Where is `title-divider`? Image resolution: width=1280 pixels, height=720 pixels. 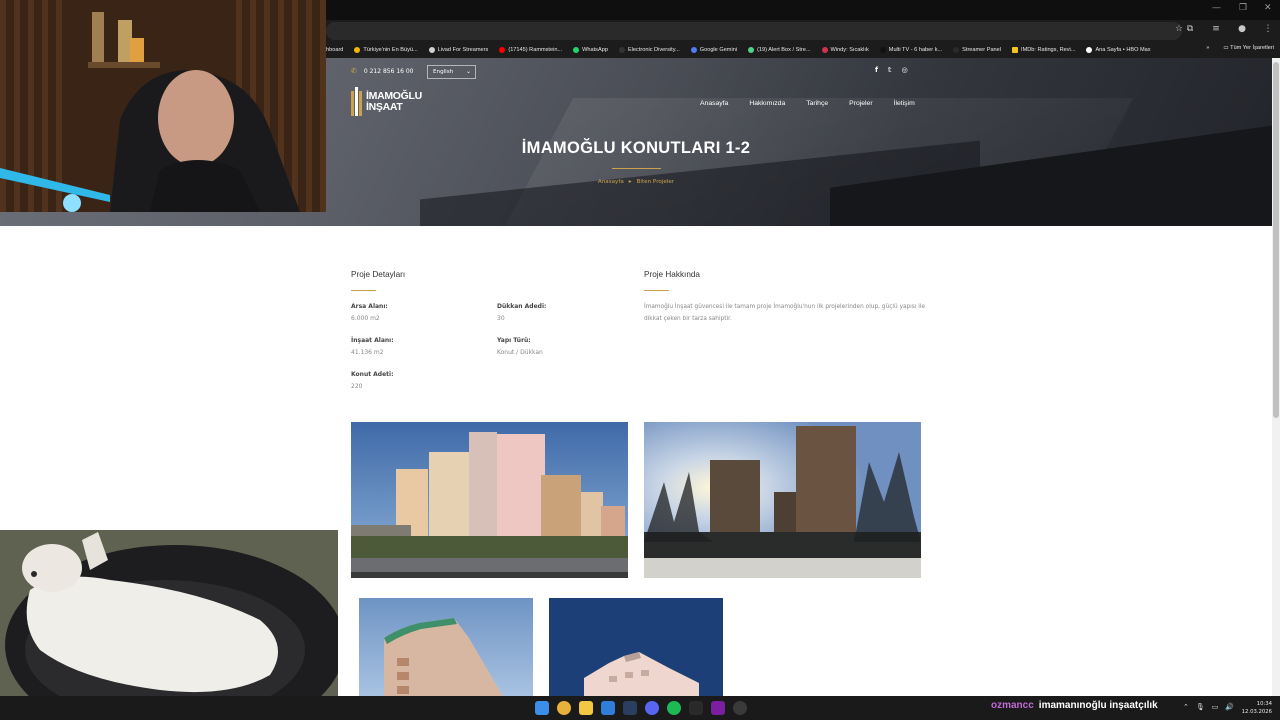
title-divider is located at coordinates (636, 168).